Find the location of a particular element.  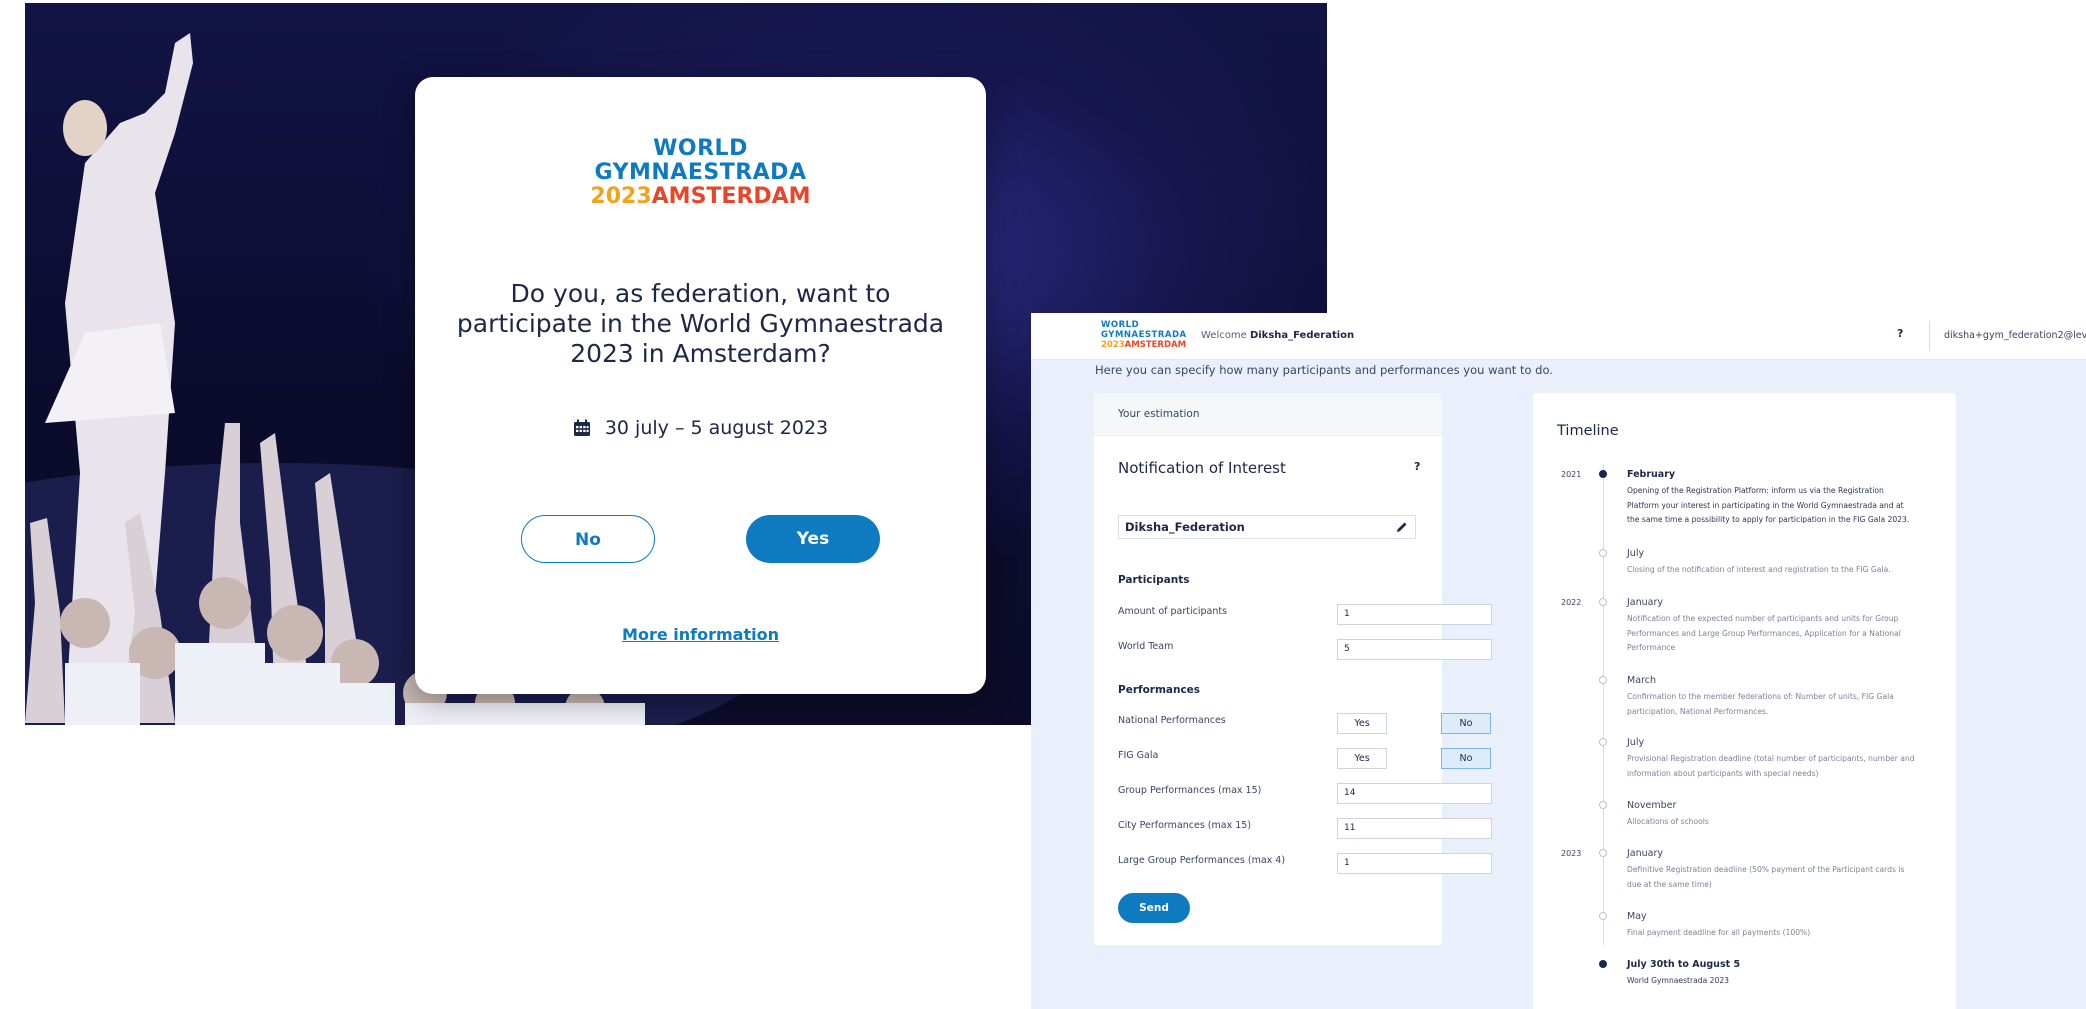

timeline-heading: March is located at coordinates (1641, 680).